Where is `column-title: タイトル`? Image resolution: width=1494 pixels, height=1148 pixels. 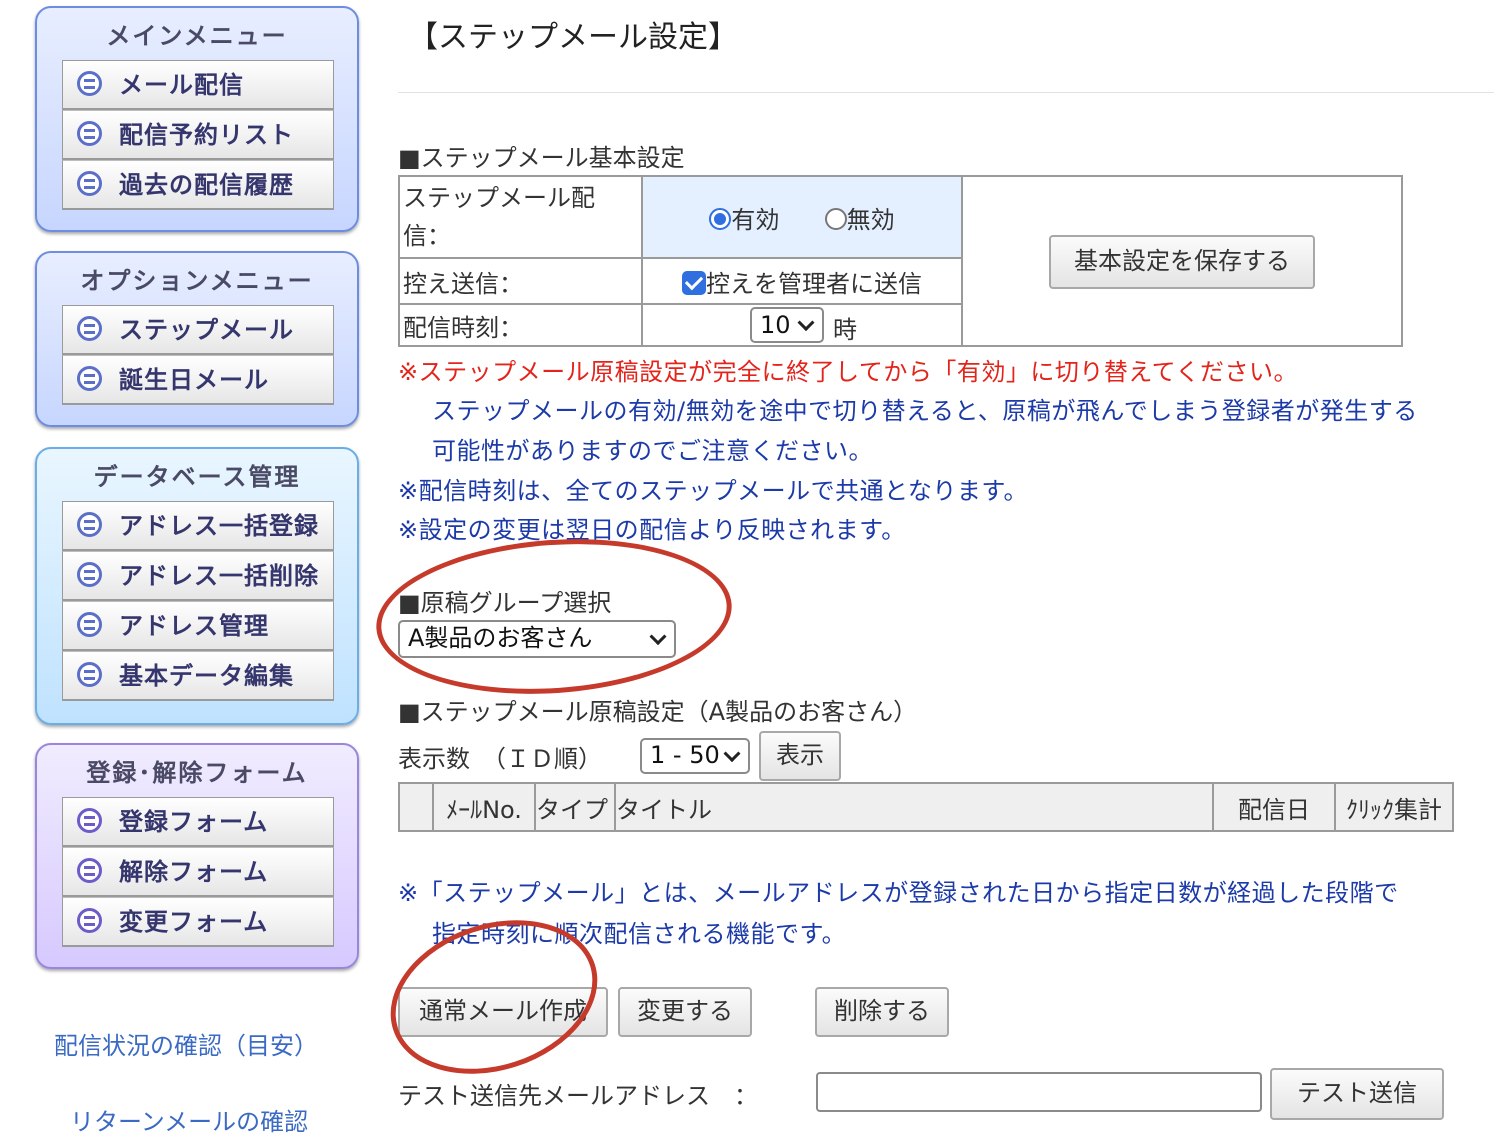
column-title: タイトル is located at coordinates (914, 807).